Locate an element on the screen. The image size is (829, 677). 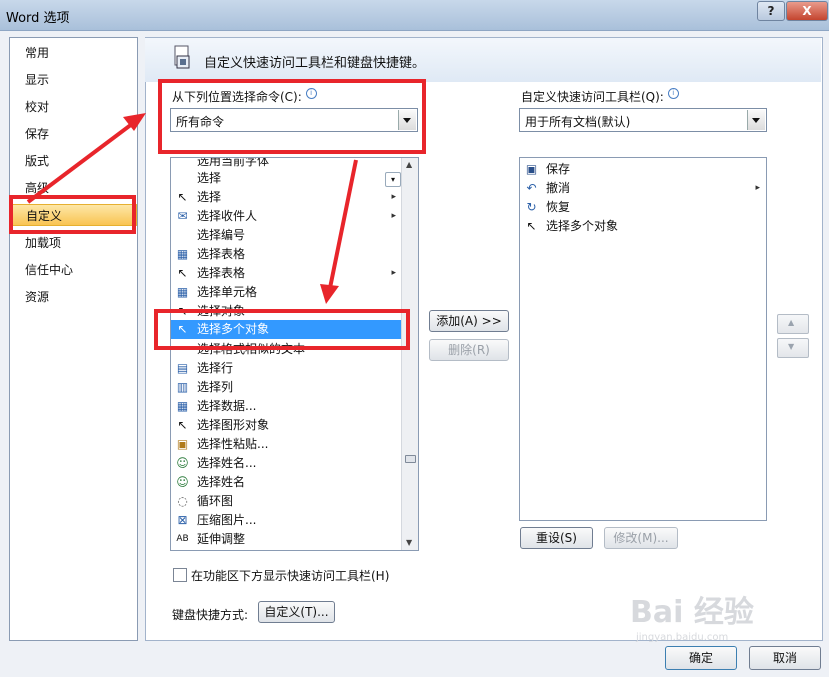
annotation-arrows is located at coordinates (192, 208).